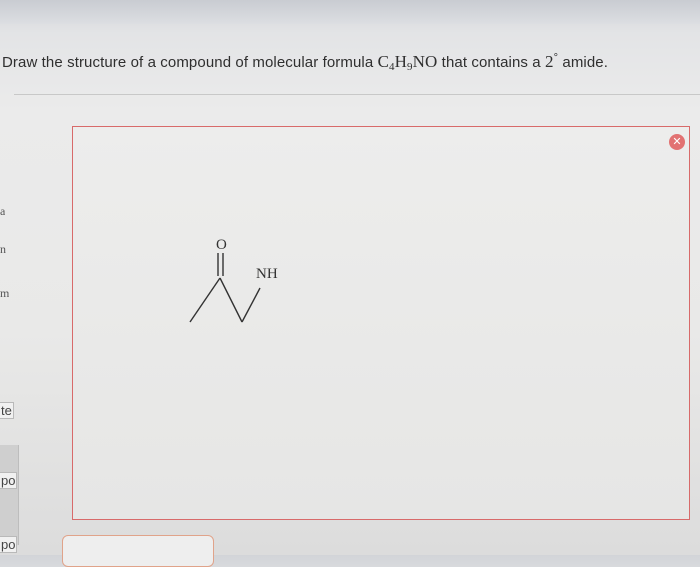  What do you see at coordinates (9, 495) in the screenshot?
I see `rail-block` at bounding box center [9, 495].